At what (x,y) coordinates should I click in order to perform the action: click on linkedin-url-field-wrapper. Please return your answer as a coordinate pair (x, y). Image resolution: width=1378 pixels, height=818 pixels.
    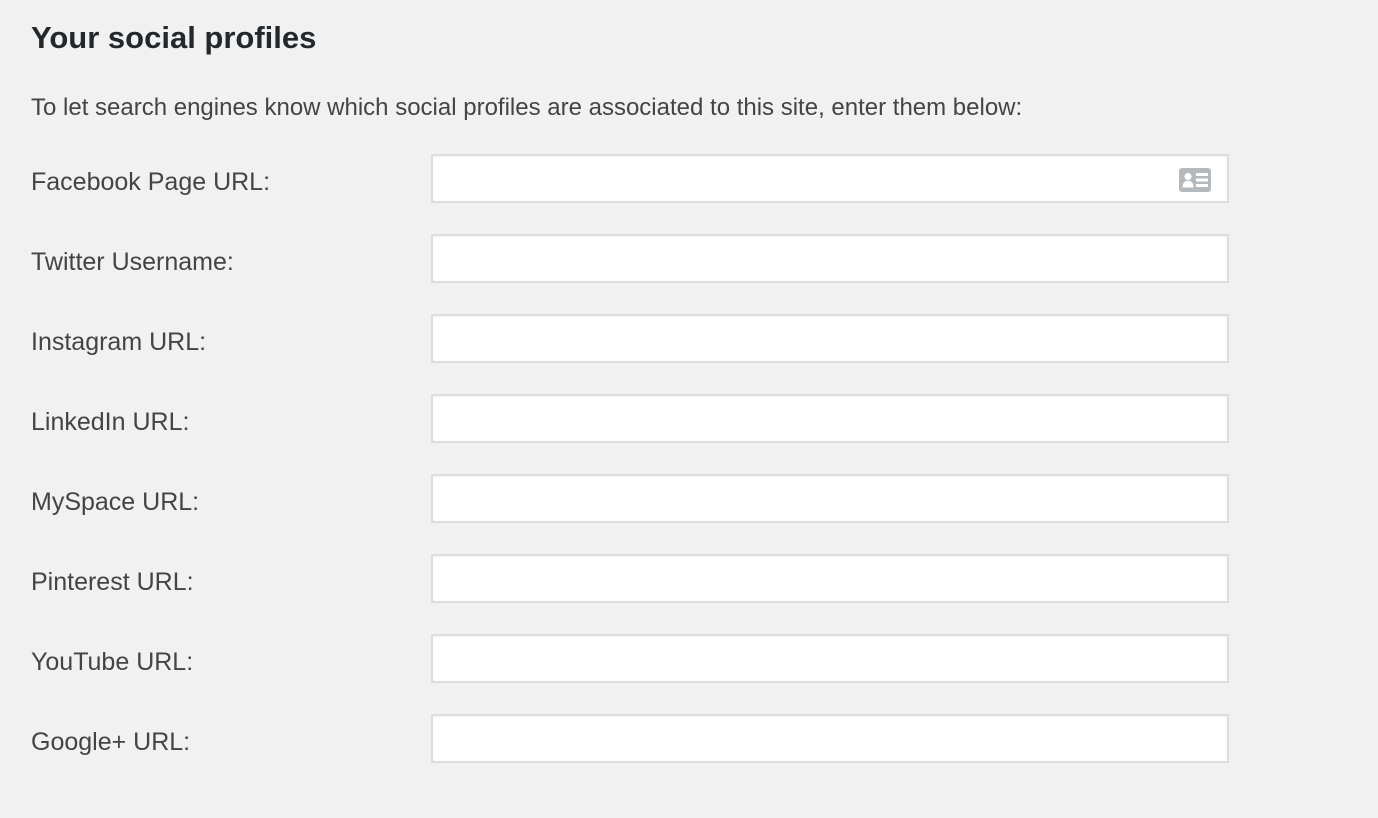
    Looking at the image, I should click on (830, 418).